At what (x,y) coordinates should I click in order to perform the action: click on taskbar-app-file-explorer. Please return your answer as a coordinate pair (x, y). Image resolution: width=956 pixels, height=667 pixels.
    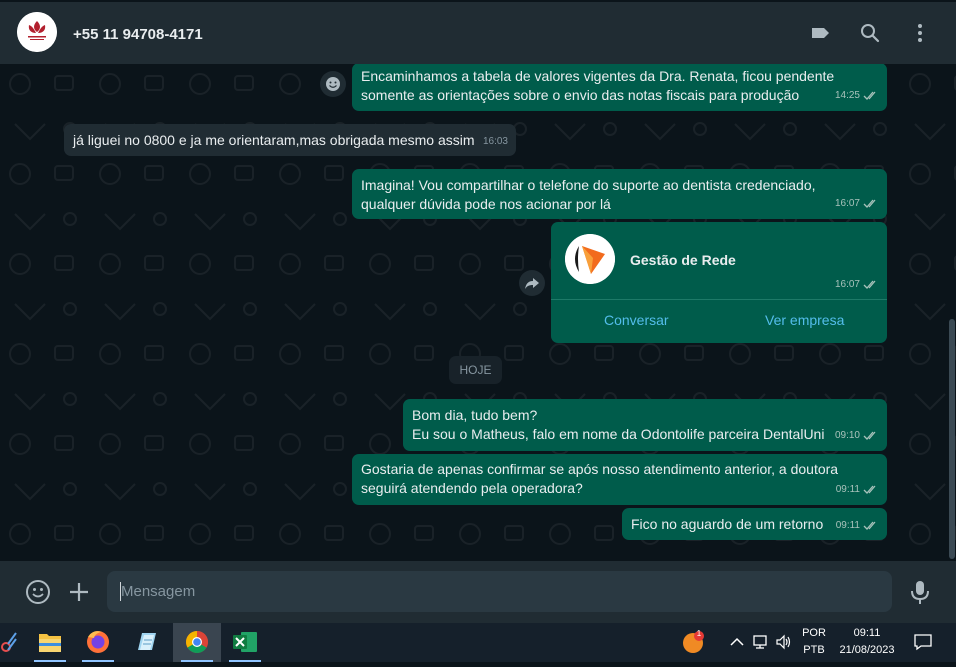
    Looking at the image, I should click on (50, 642).